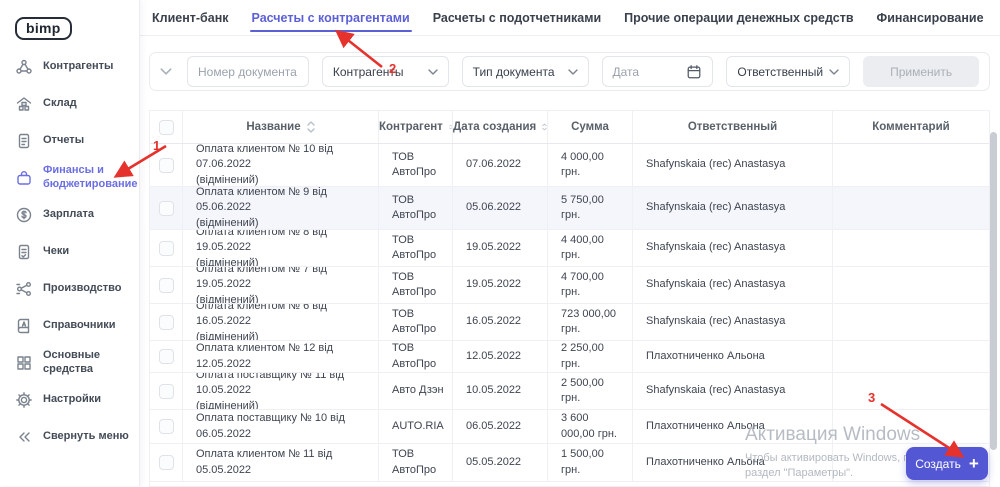 The width and height of the screenshot is (1000, 487). I want to click on chevron-down-icon, so click(834, 72).